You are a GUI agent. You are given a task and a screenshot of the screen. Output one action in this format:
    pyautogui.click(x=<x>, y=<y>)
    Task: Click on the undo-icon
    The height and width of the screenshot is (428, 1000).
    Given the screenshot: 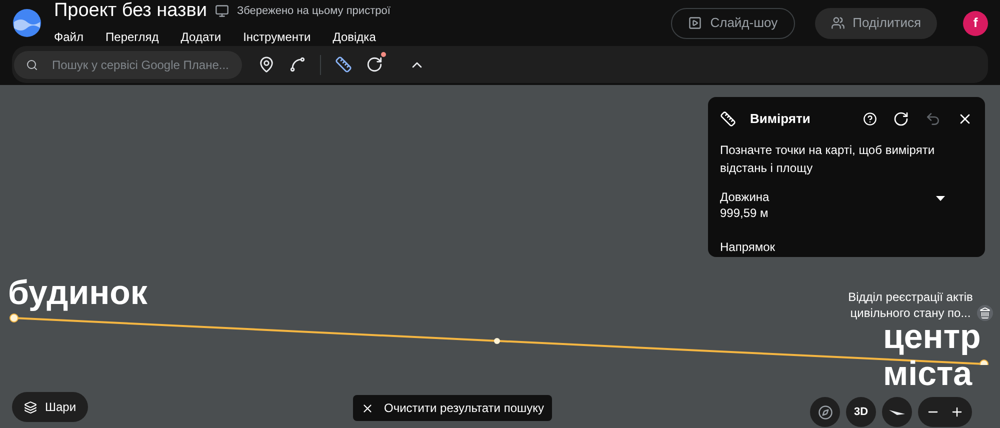 What is the action you would take?
    pyautogui.click(x=933, y=118)
    